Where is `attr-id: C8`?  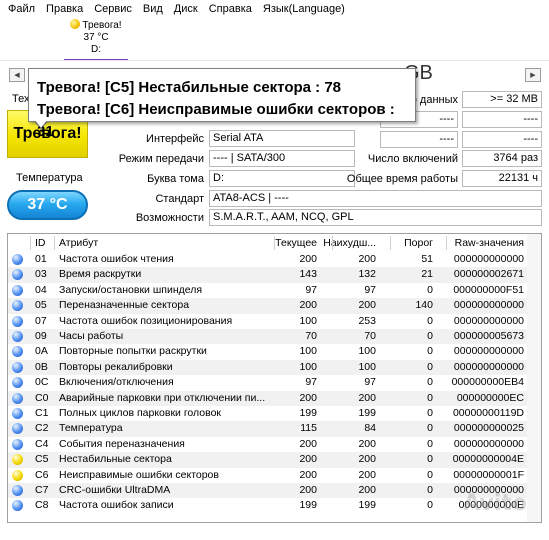 attr-id: C8 is located at coordinates (42, 505).